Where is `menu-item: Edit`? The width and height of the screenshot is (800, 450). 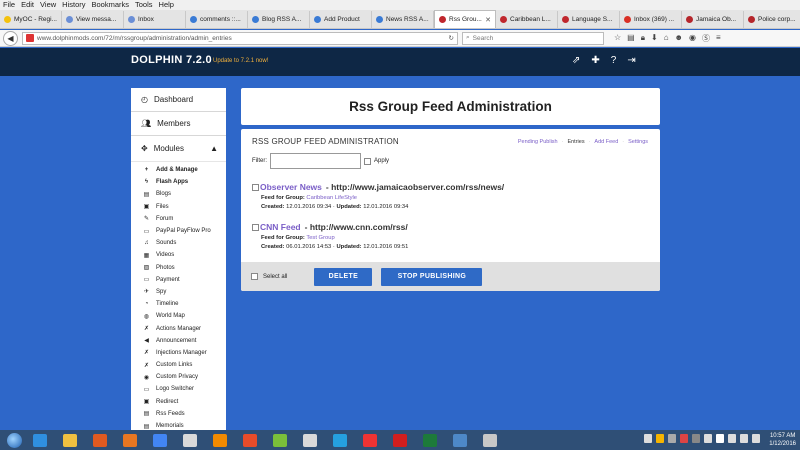
menu-item: Edit is located at coordinates (27, 5).